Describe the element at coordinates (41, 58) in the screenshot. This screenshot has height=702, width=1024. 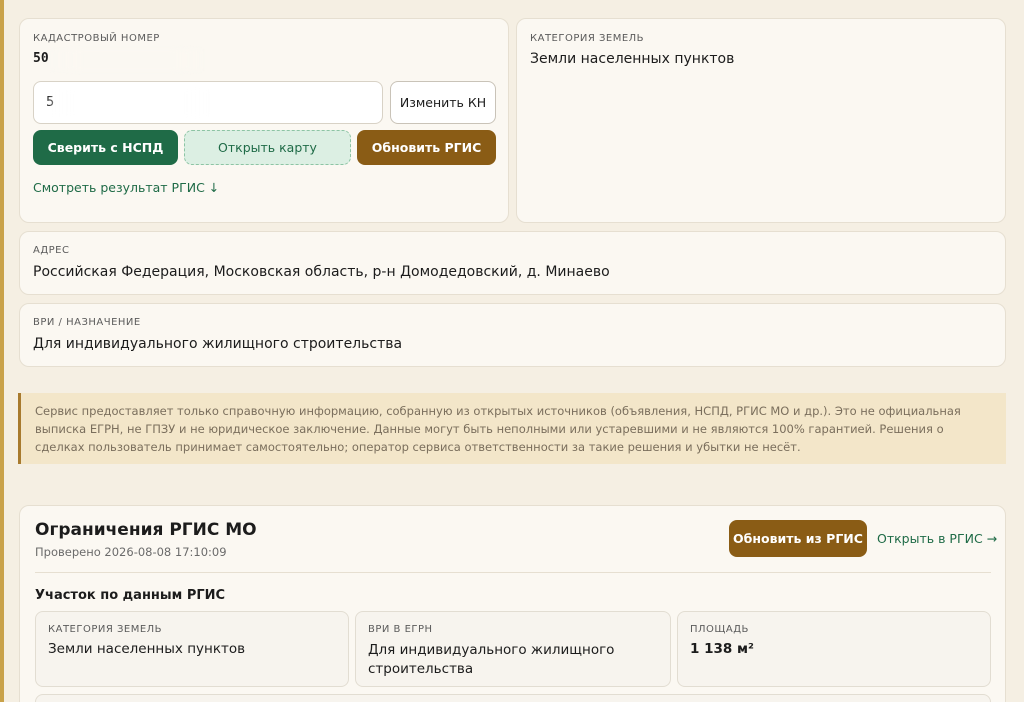
I see `cadastral-value: 50` at that location.